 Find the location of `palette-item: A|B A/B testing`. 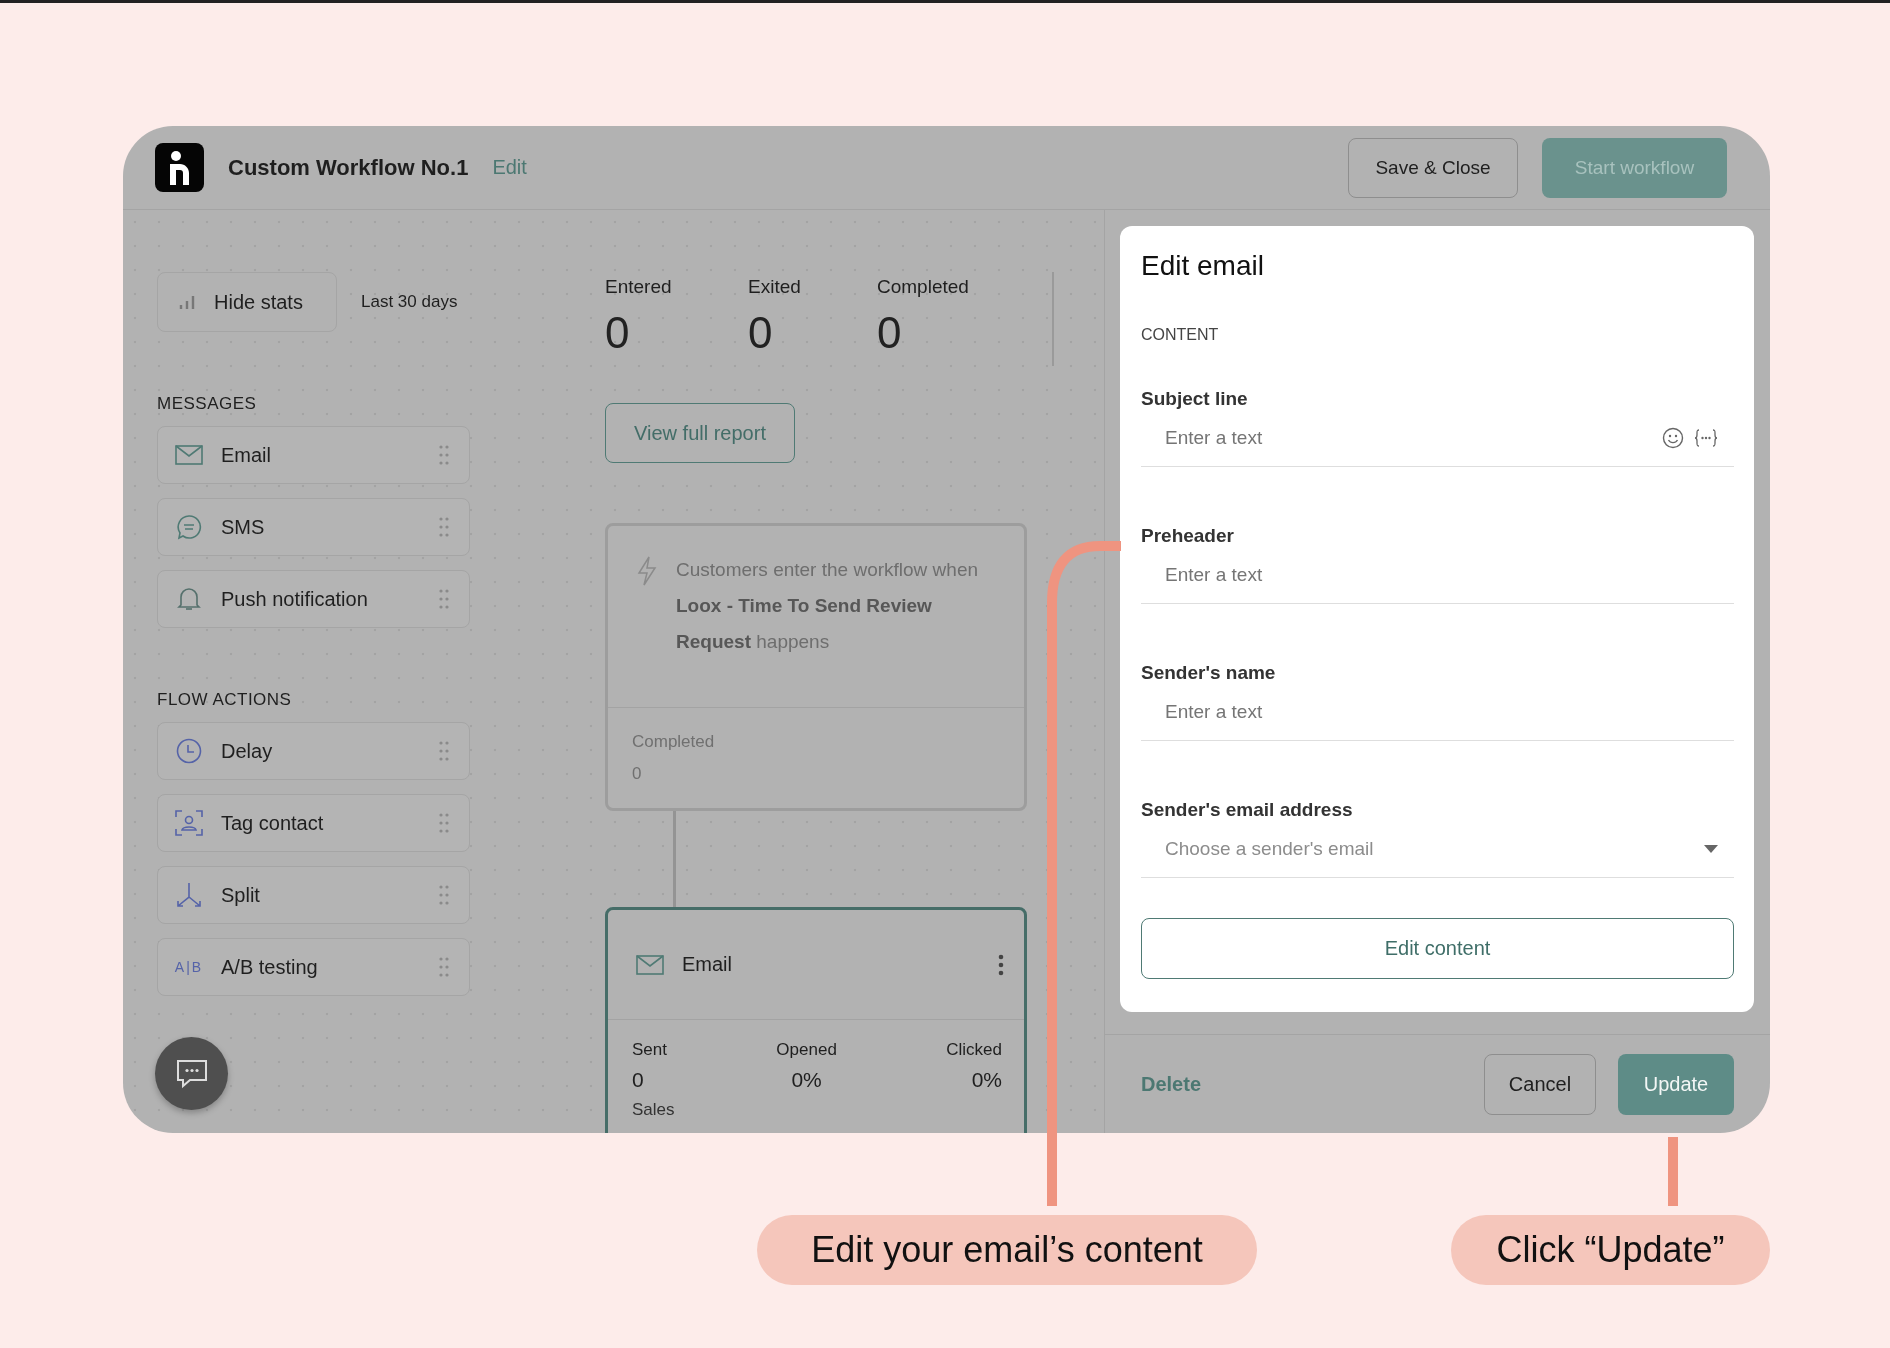

palette-item: A|B A/B testing is located at coordinates (313, 967).